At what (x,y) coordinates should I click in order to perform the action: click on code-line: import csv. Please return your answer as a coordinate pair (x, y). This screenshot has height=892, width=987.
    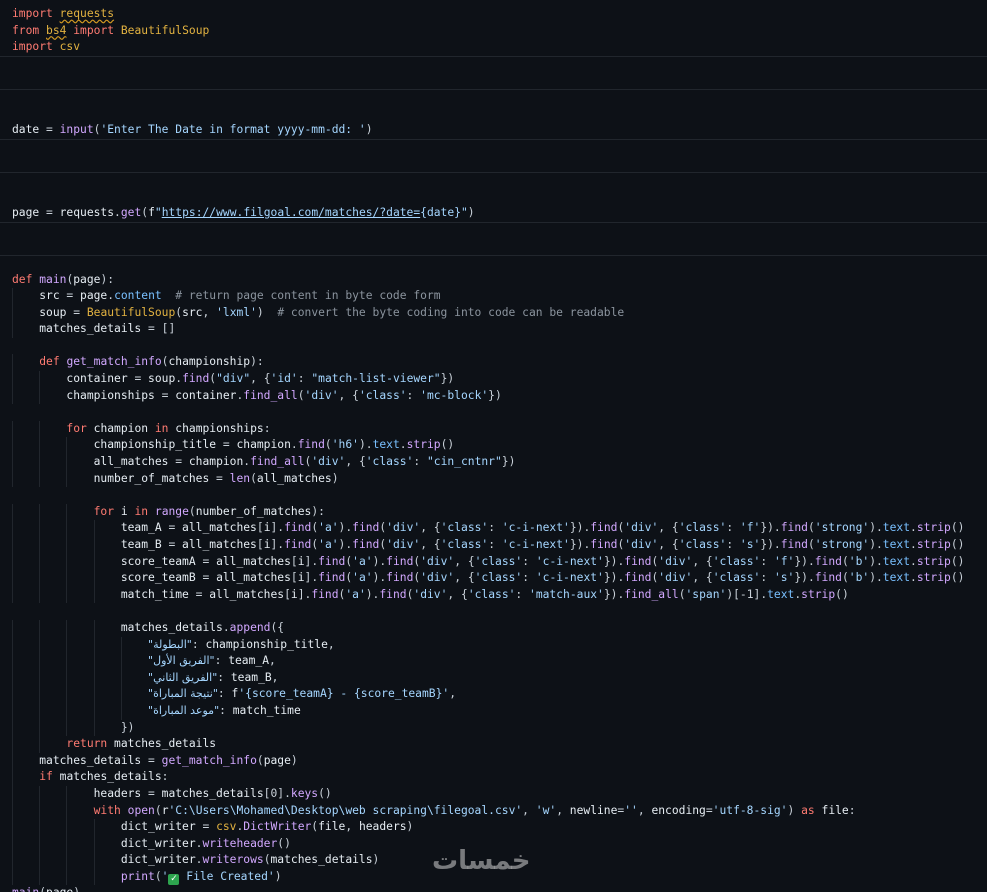
    Looking at the image, I should click on (493, 47).